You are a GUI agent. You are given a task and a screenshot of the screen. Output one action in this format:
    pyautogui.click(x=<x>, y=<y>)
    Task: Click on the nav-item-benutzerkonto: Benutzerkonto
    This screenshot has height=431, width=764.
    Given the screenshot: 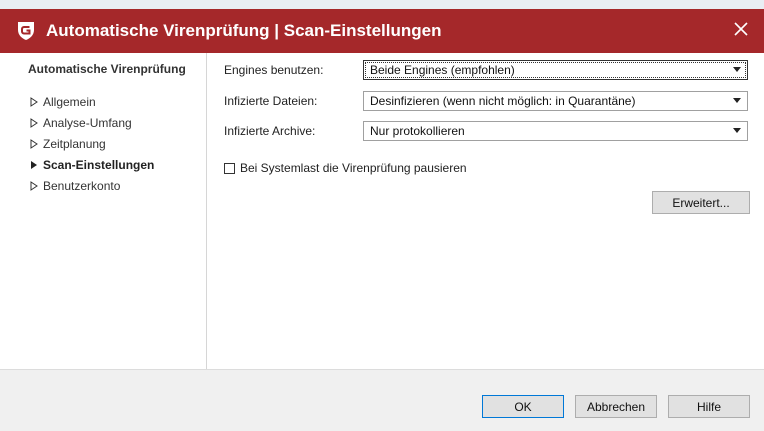 What is the action you would take?
    pyautogui.click(x=91, y=185)
    